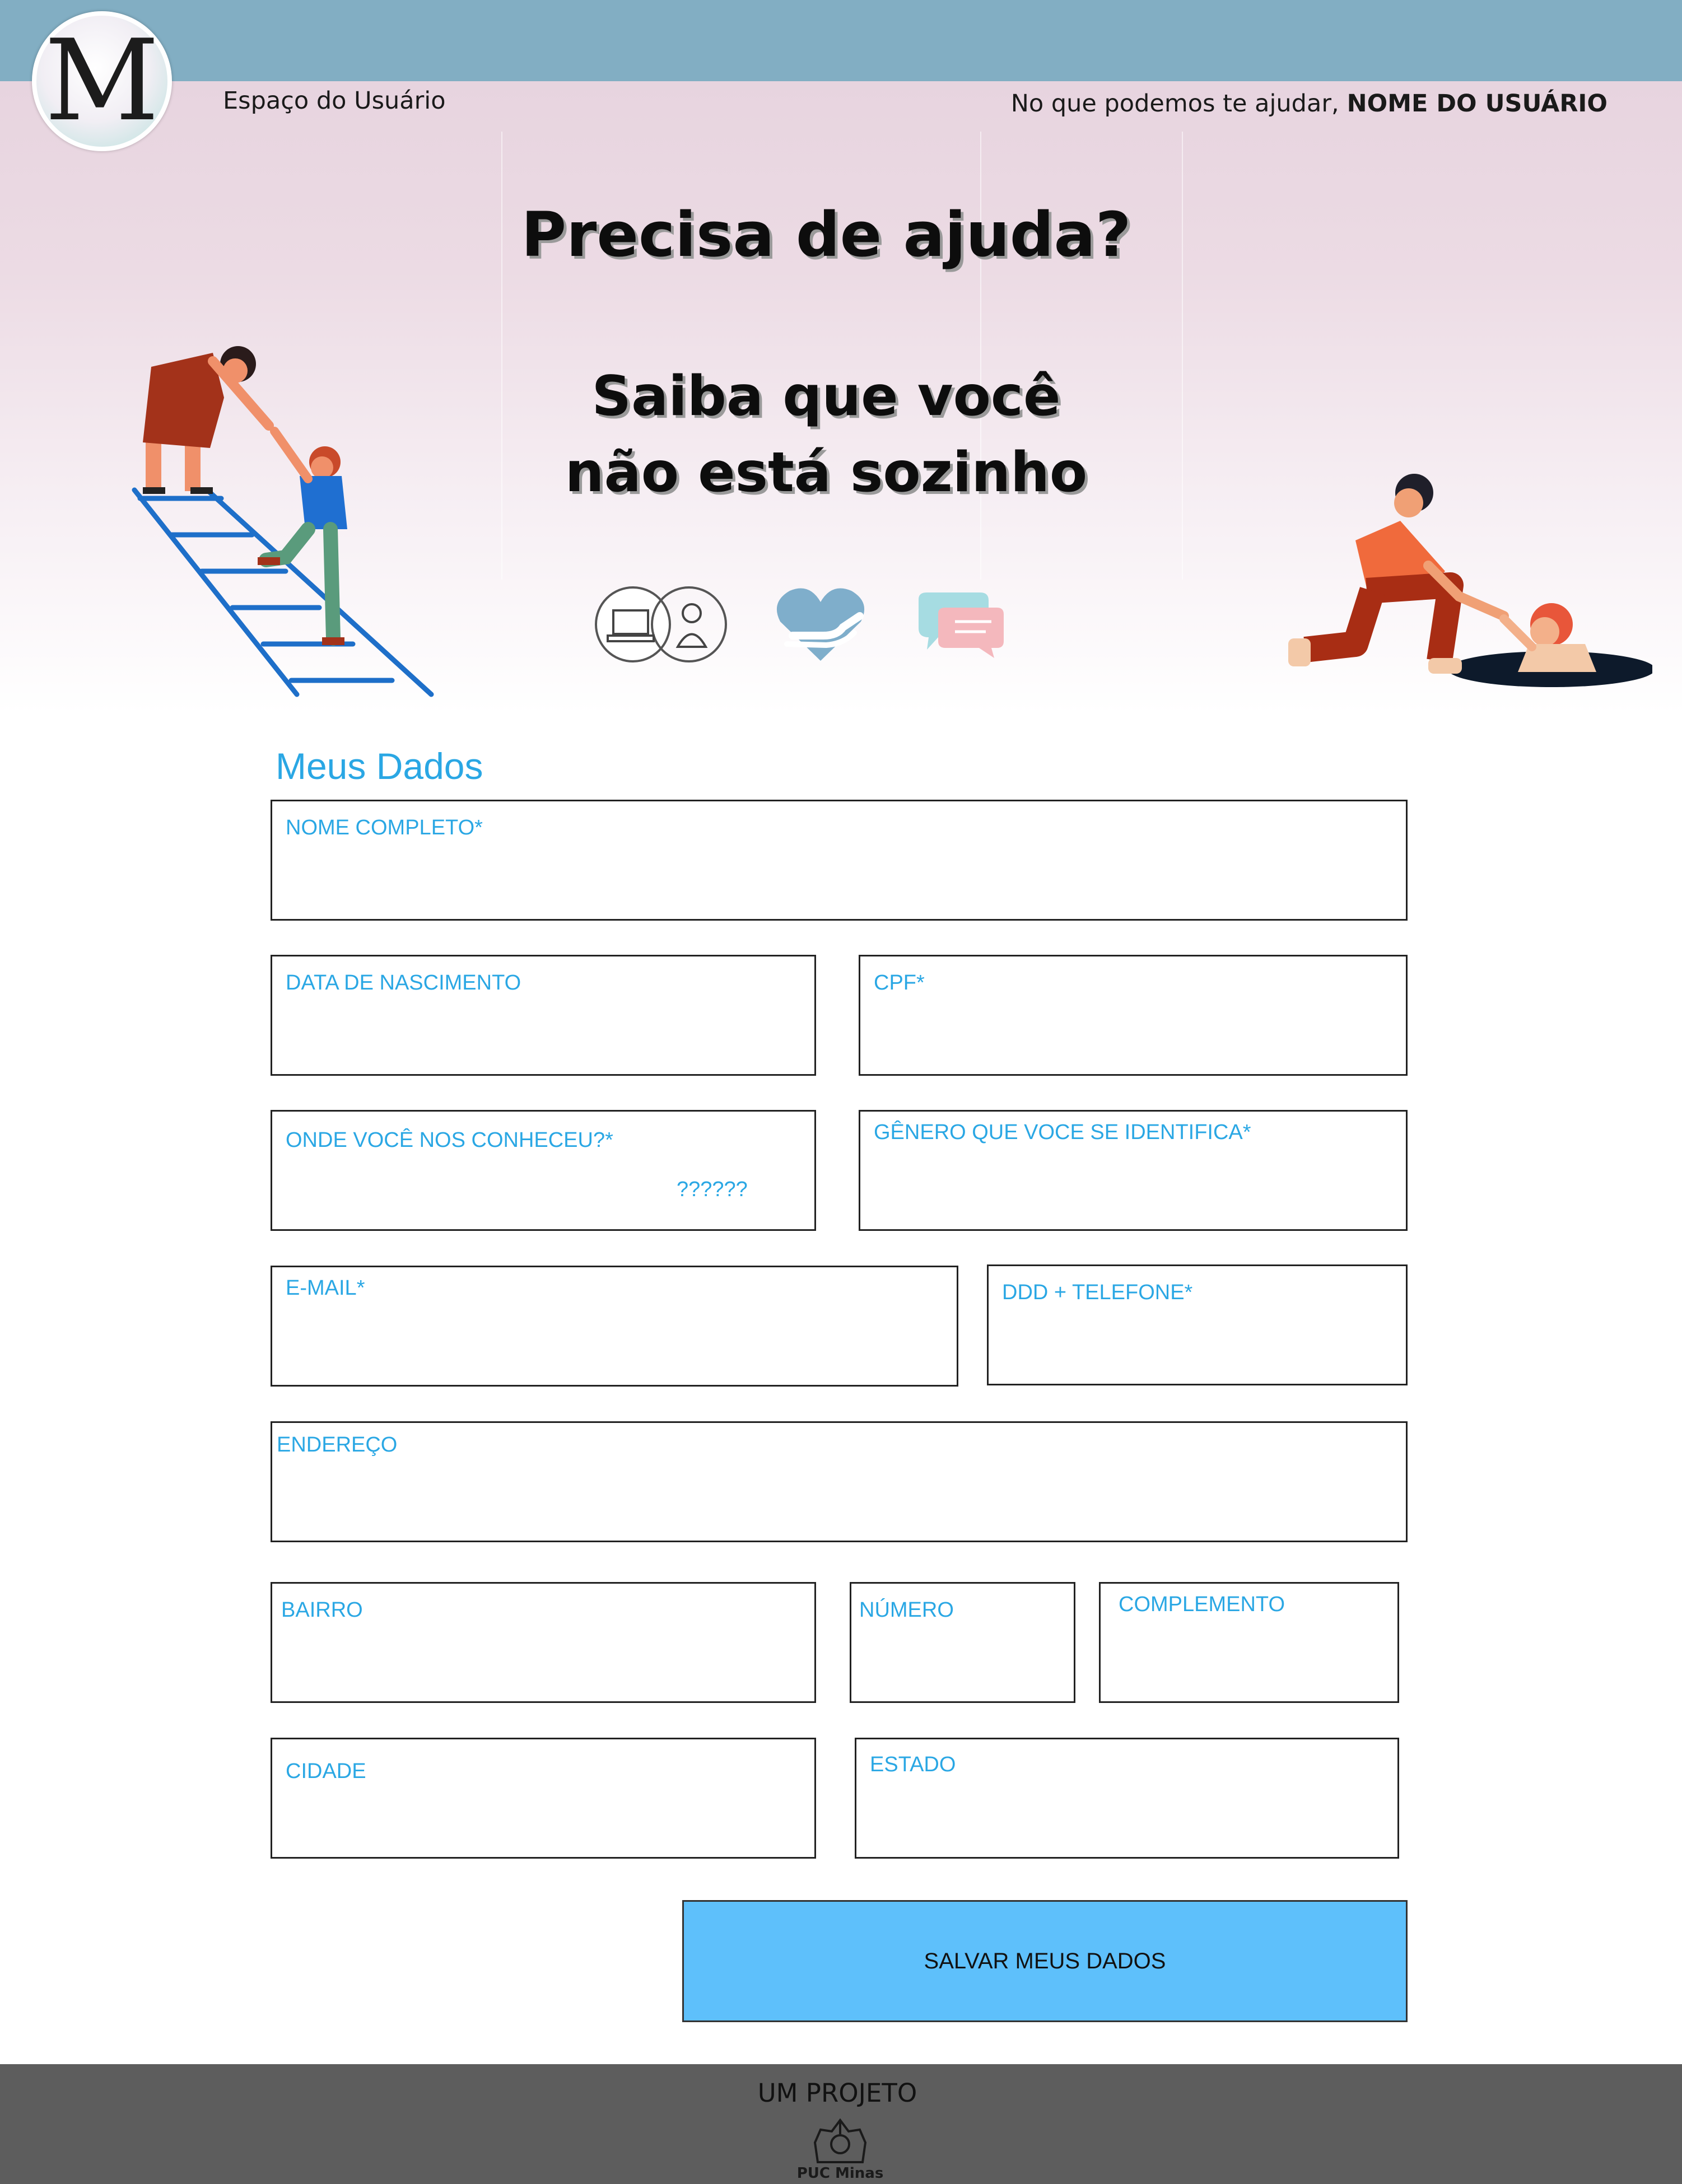  I want to click on number-label: NÚMERO, so click(906, 1610).